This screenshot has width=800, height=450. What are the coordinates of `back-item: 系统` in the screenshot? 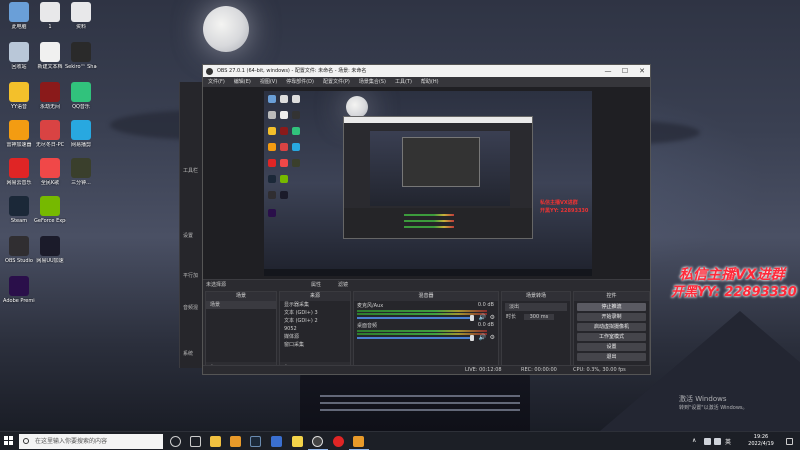 It's located at (188, 354).